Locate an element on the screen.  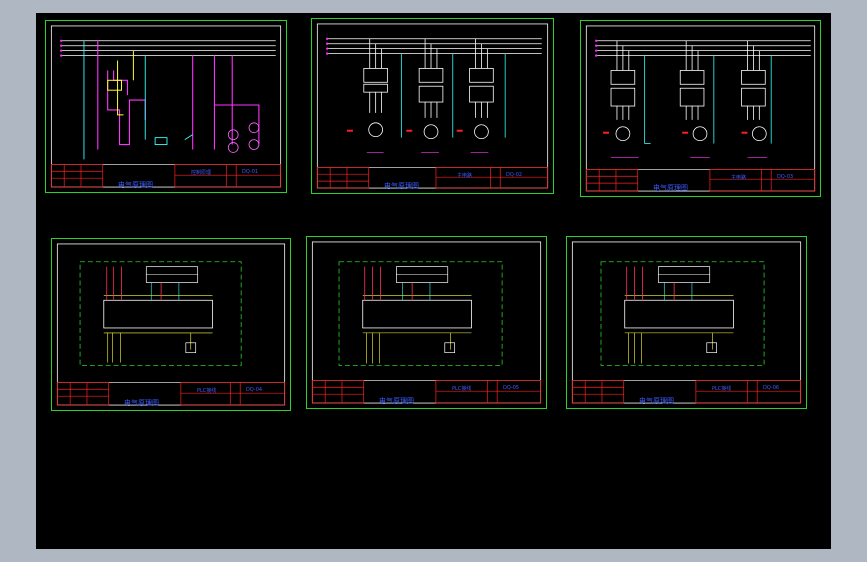
sheet-code: DQ-04 is located at coordinates (254, 390).